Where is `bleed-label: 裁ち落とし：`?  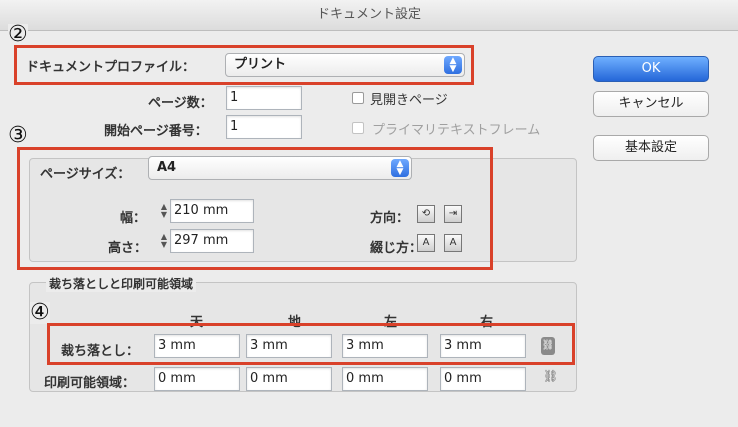
bleed-label: 裁ち落とし： is located at coordinates (100, 351).